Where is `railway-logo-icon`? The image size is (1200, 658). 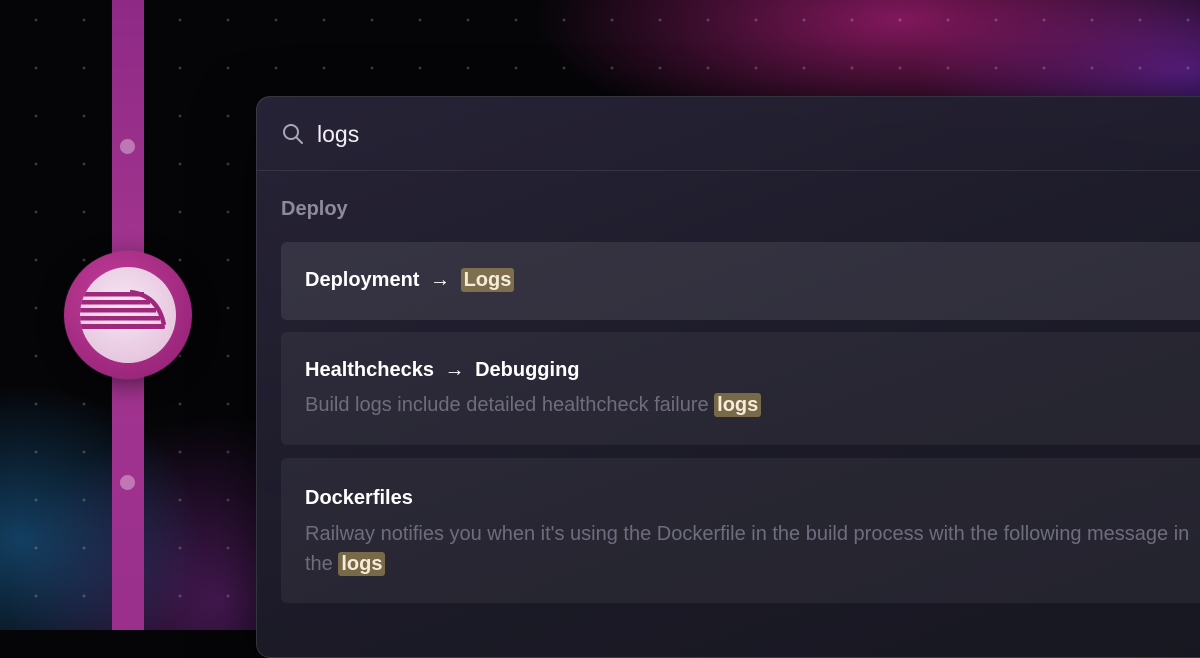 railway-logo-icon is located at coordinates (128, 315).